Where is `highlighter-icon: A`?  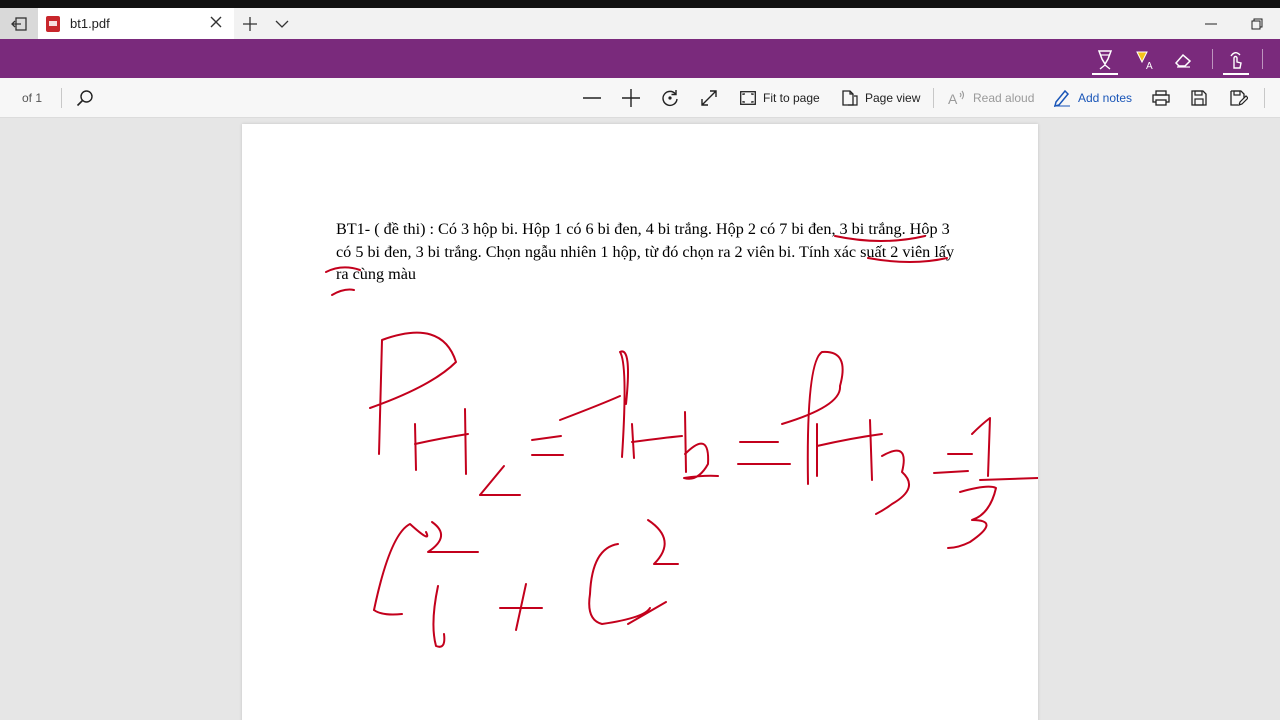
highlighter-icon: A is located at coordinates (1144, 60).